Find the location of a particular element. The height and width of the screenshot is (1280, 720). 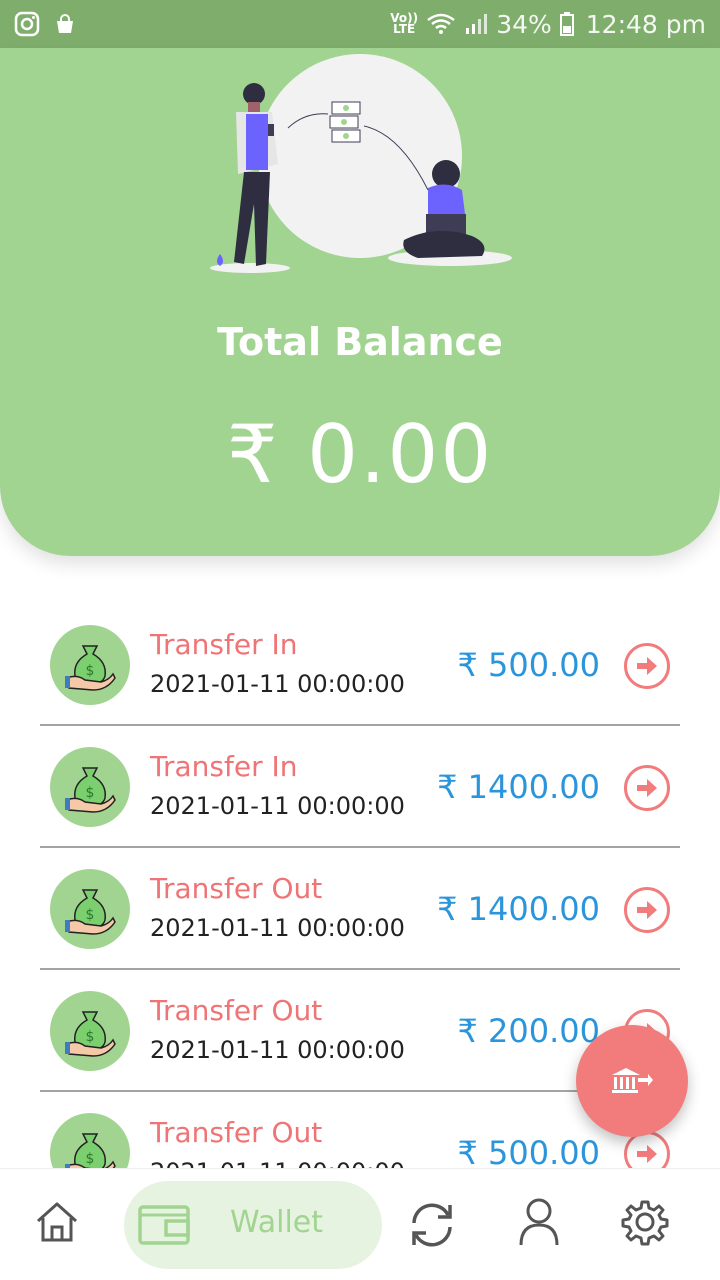

bank-transfer-button is located at coordinates (632, 1081).